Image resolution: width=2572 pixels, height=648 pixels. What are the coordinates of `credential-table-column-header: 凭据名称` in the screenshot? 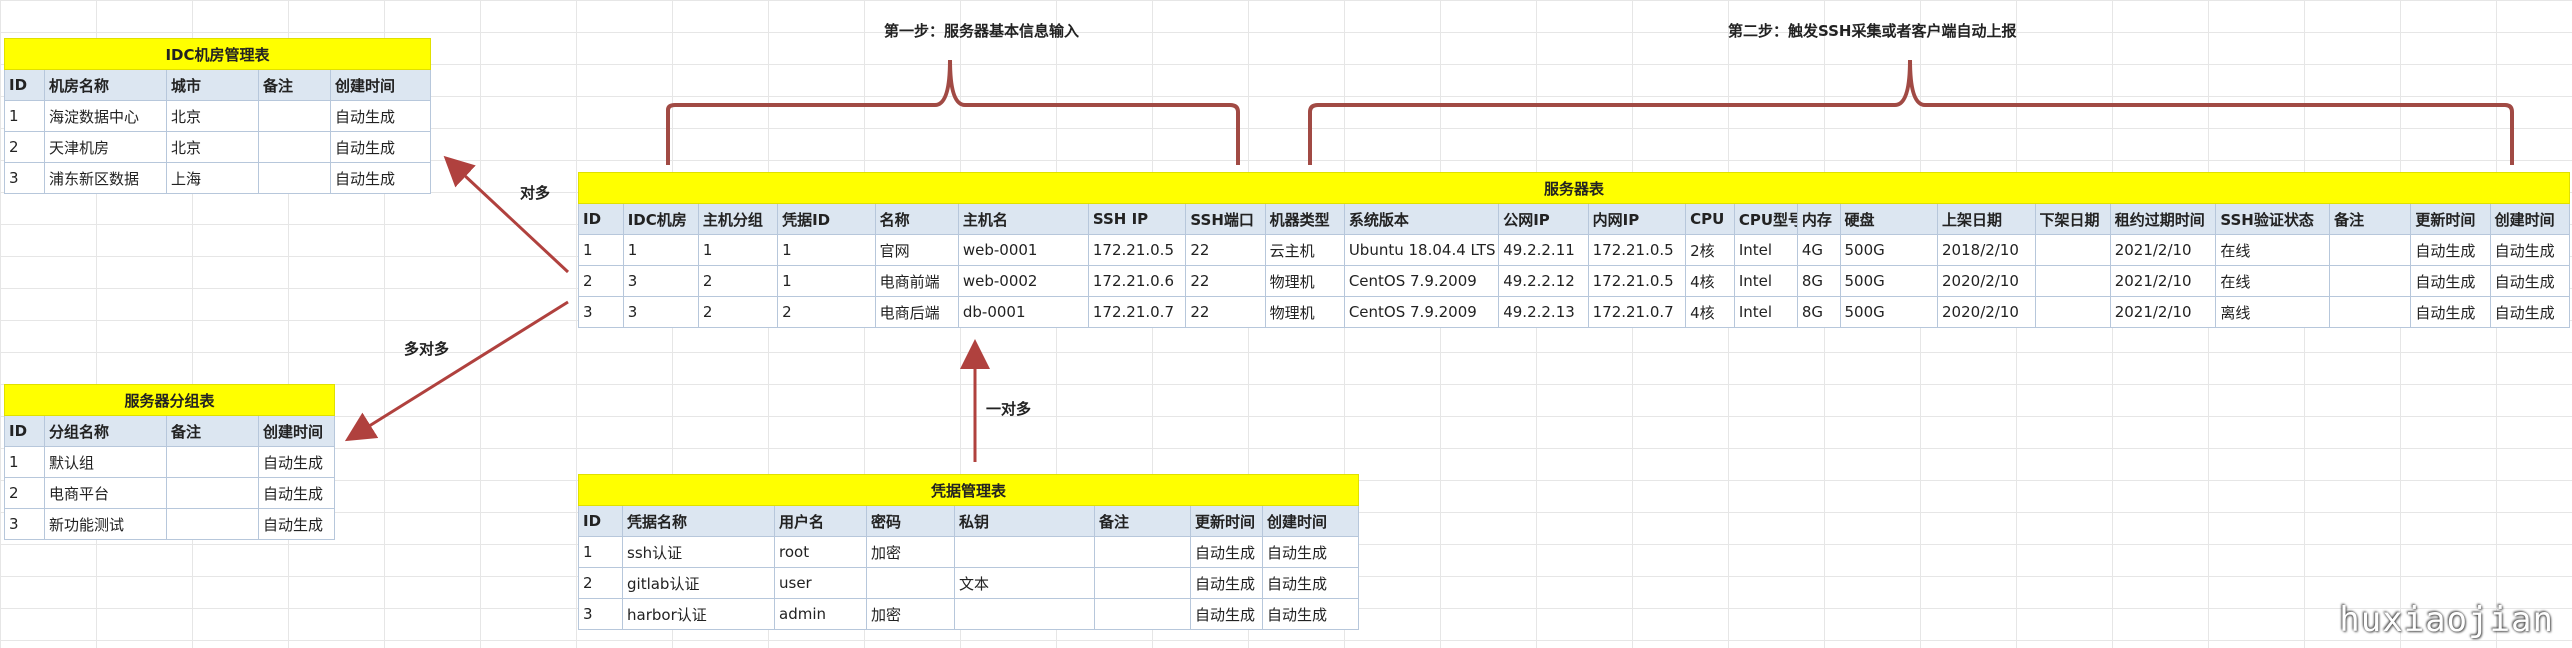 It's located at (698, 521).